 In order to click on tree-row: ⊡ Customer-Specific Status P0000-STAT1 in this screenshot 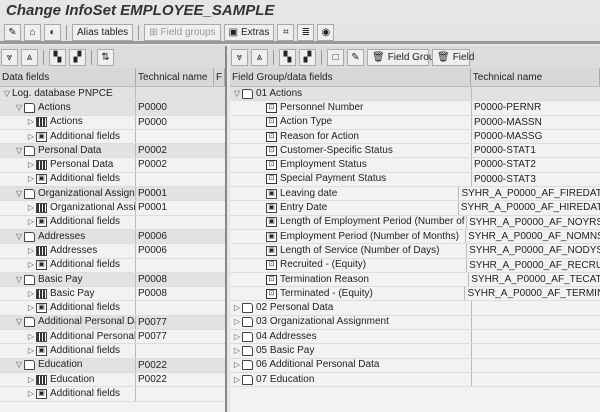, I will do `click(415, 151)`.